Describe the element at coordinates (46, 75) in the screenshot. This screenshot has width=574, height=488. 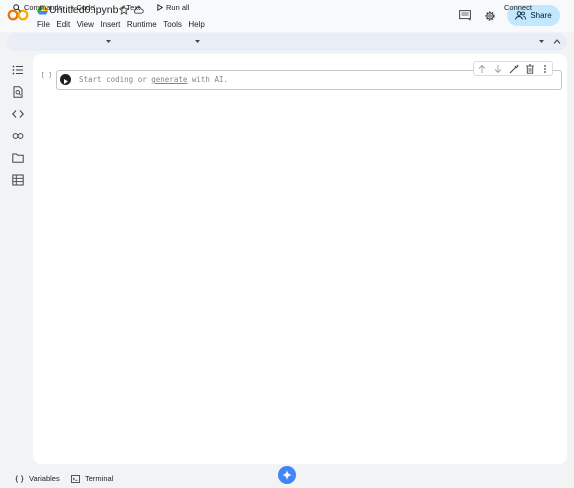
I see `cell-execution-count: [ ]` at that location.